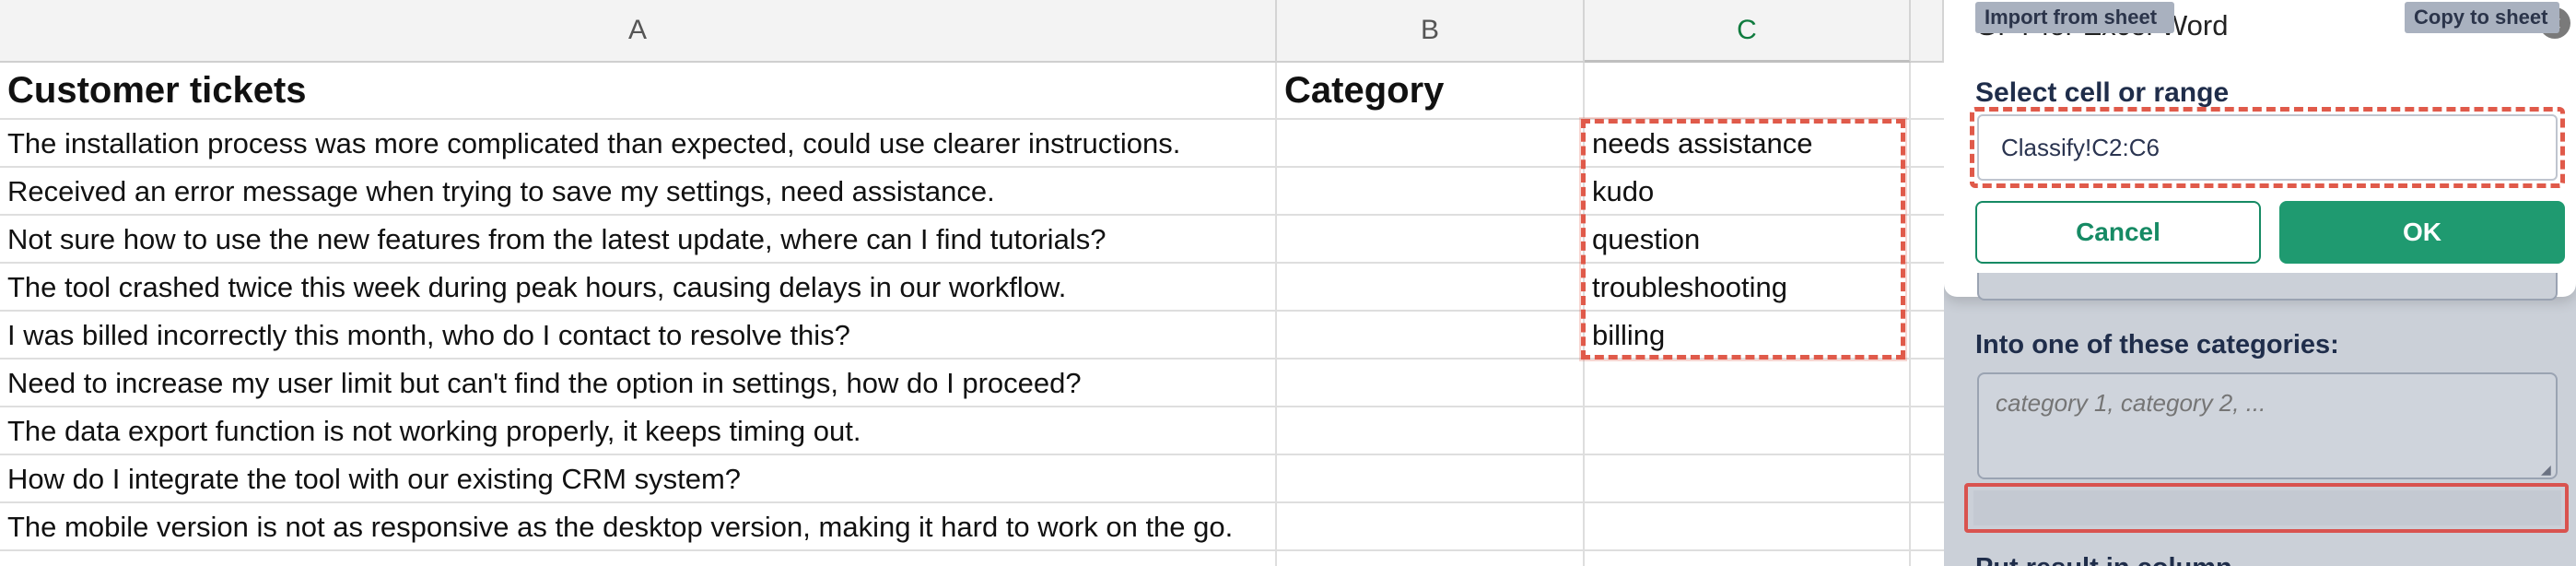  What do you see at coordinates (2118, 232) in the screenshot?
I see `cancel-button: Cancel` at bounding box center [2118, 232].